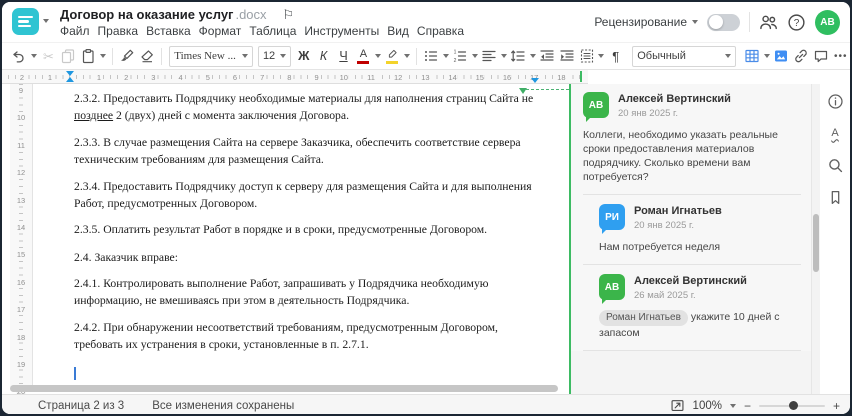  What do you see at coordinates (816, 243) in the screenshot?
I see `scrollbar-thumb` at bounding box center [816, 243].